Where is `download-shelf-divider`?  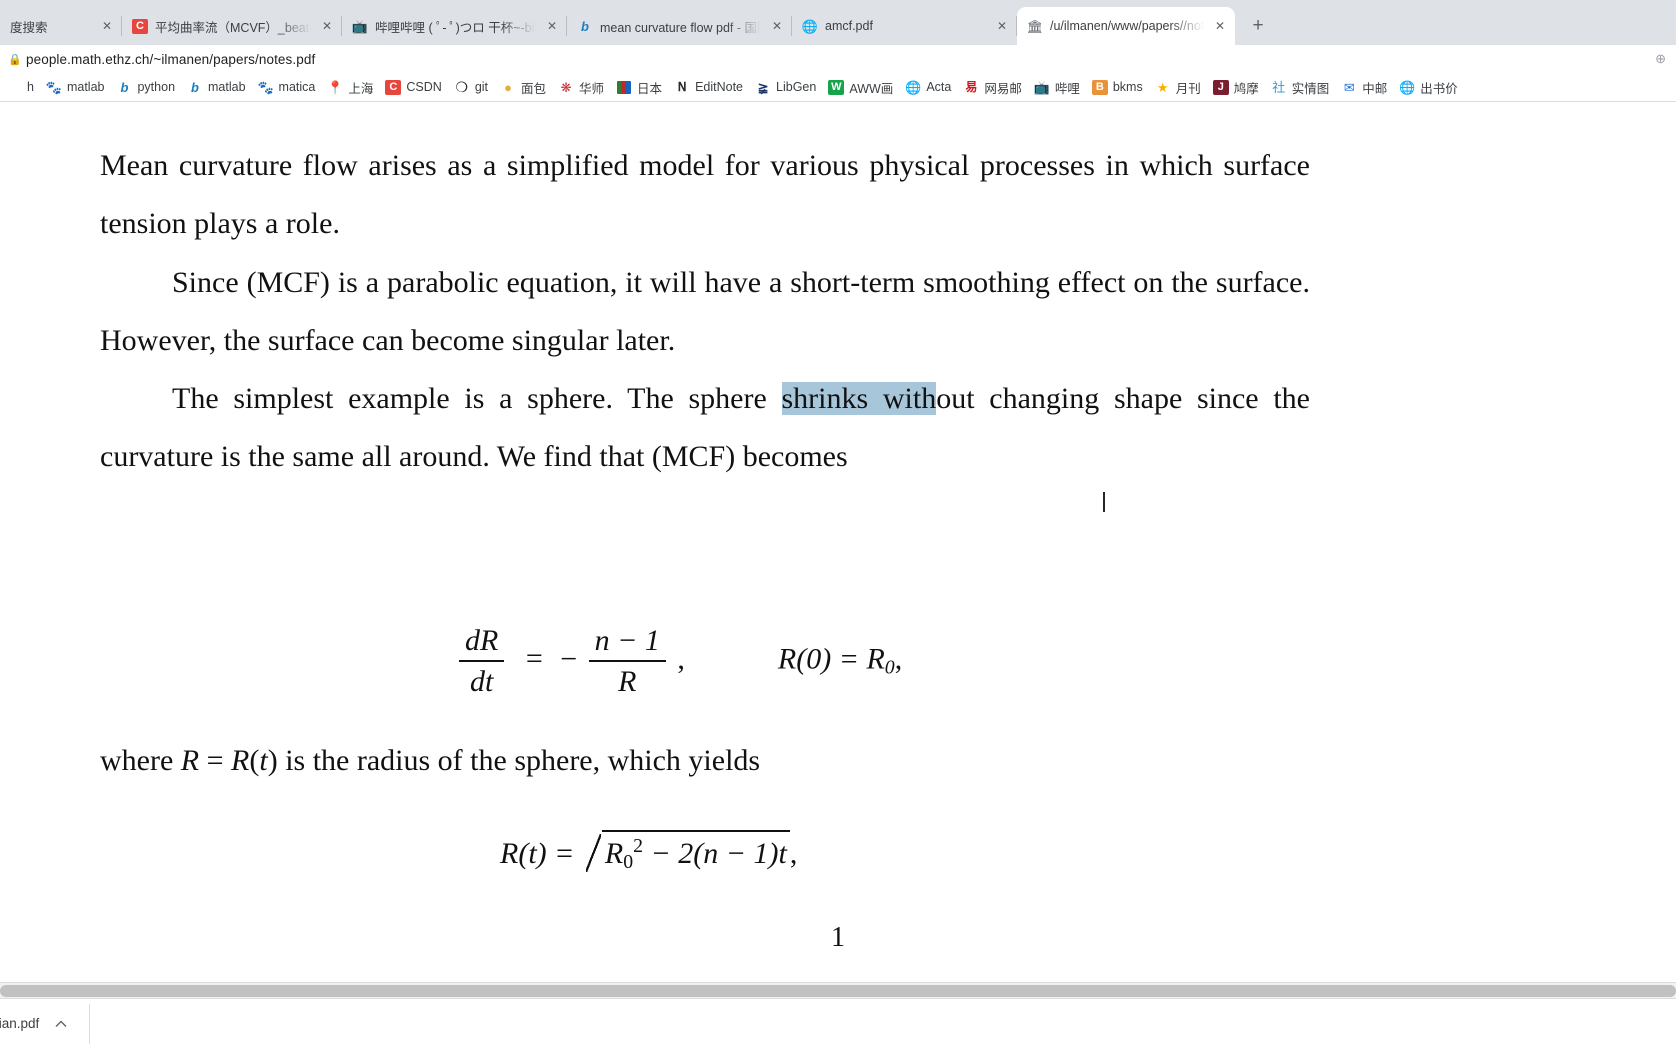
download-shelf-divider is located at coordinates (90, 1023).